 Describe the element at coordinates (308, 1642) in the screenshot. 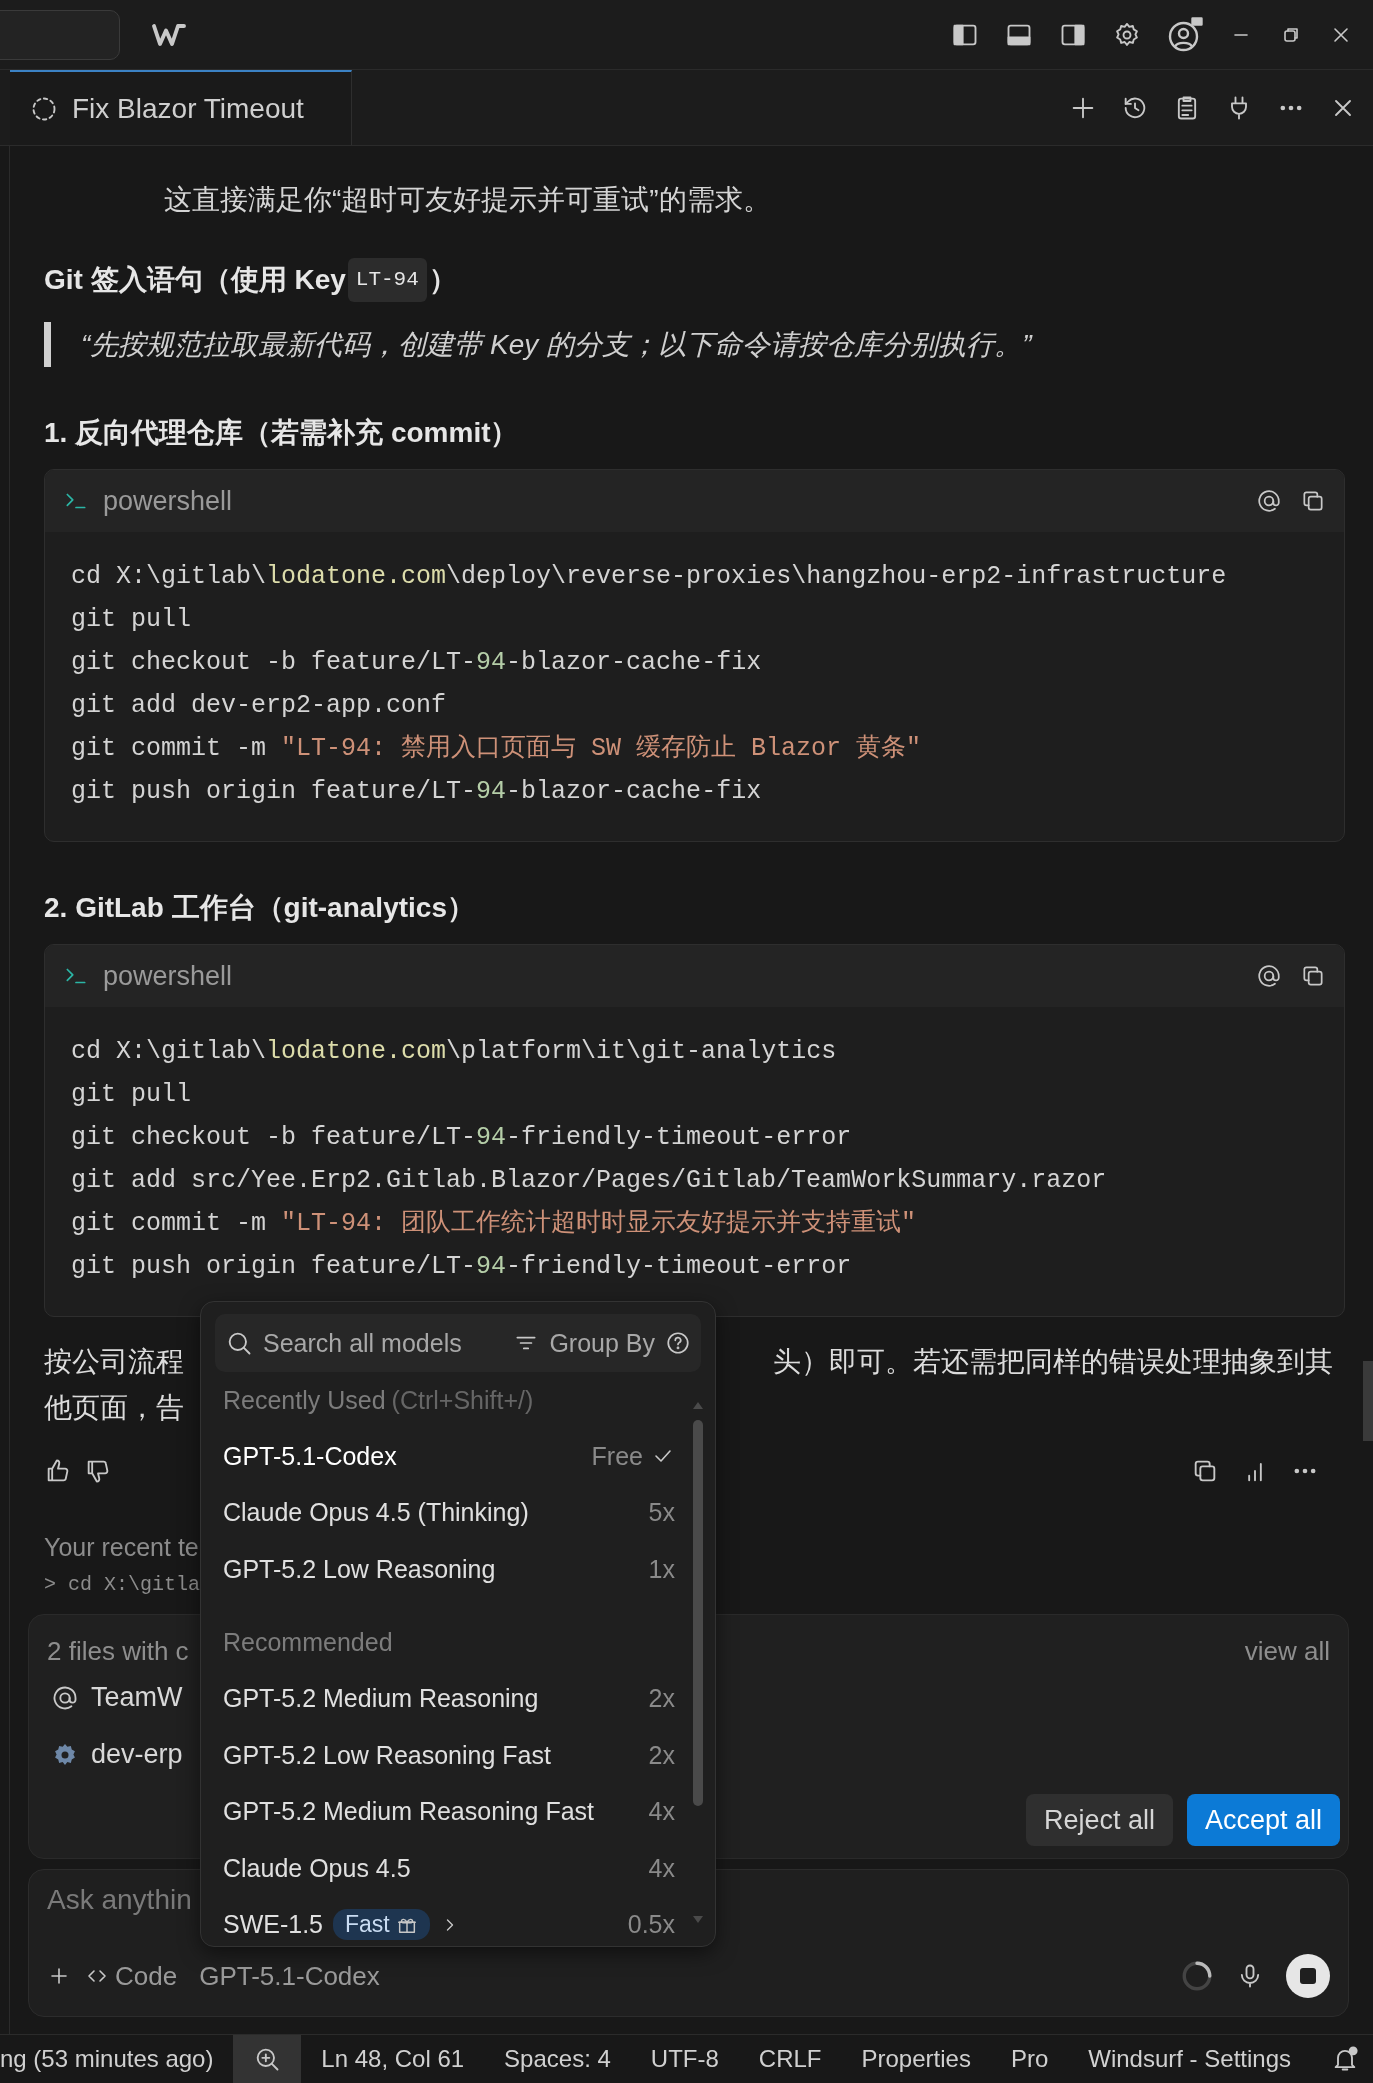

I see `group-heading: Recommended` at that location.